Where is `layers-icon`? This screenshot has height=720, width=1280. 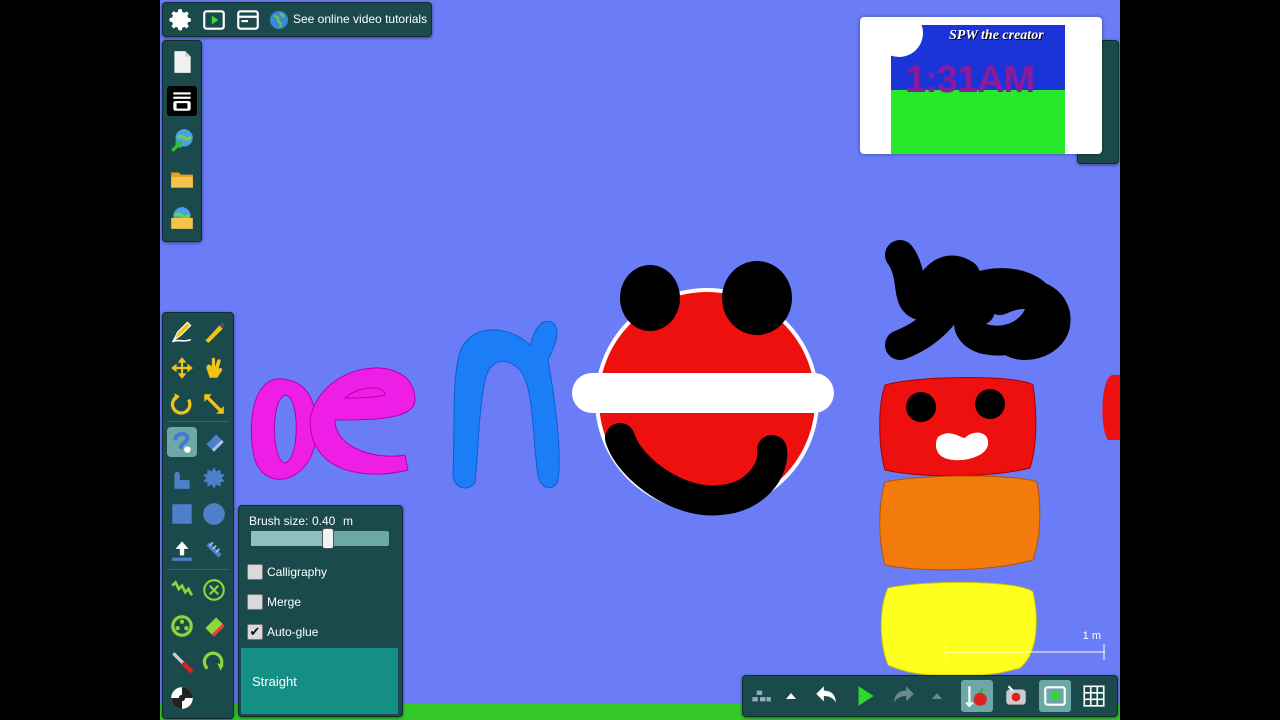 layers-icon is located at coordinates (182, 101).